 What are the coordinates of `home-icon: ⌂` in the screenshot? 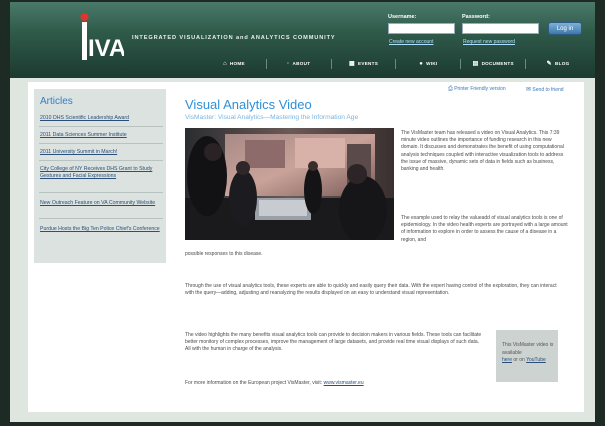 It's located at (224, 64).